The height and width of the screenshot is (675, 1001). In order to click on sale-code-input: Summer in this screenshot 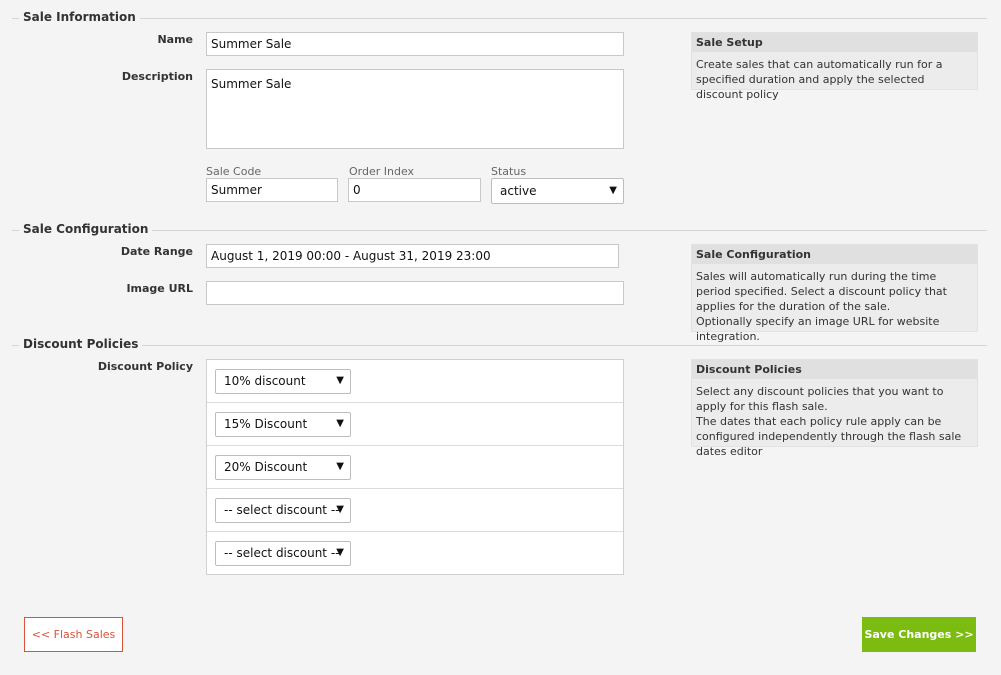, I will do `click(272, 190)`.